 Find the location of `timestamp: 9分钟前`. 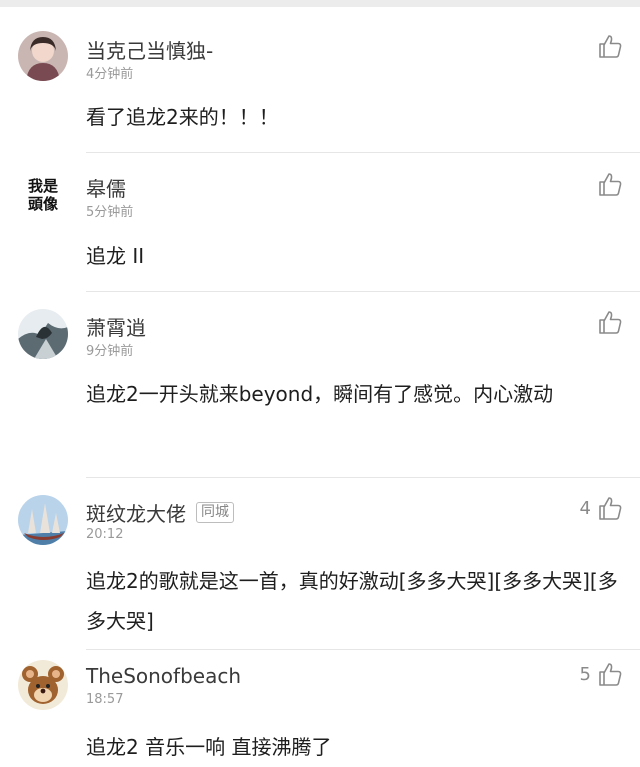

timestamp: 9分钟前 is located at coordinates (110, 351).